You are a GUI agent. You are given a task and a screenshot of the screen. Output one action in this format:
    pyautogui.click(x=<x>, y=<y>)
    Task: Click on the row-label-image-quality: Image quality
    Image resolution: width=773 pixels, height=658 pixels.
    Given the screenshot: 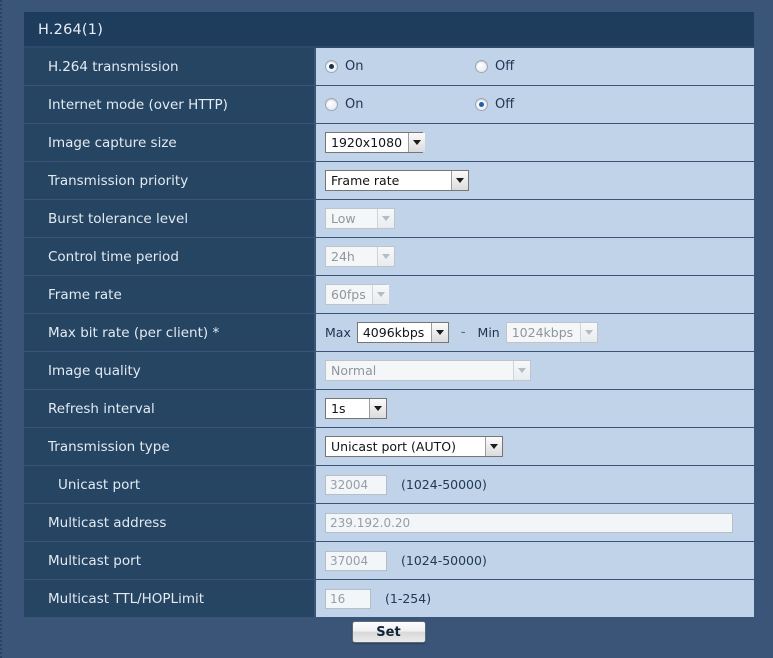 What is the action you would take?
    pyautogui.click(x=170, y=370)
    